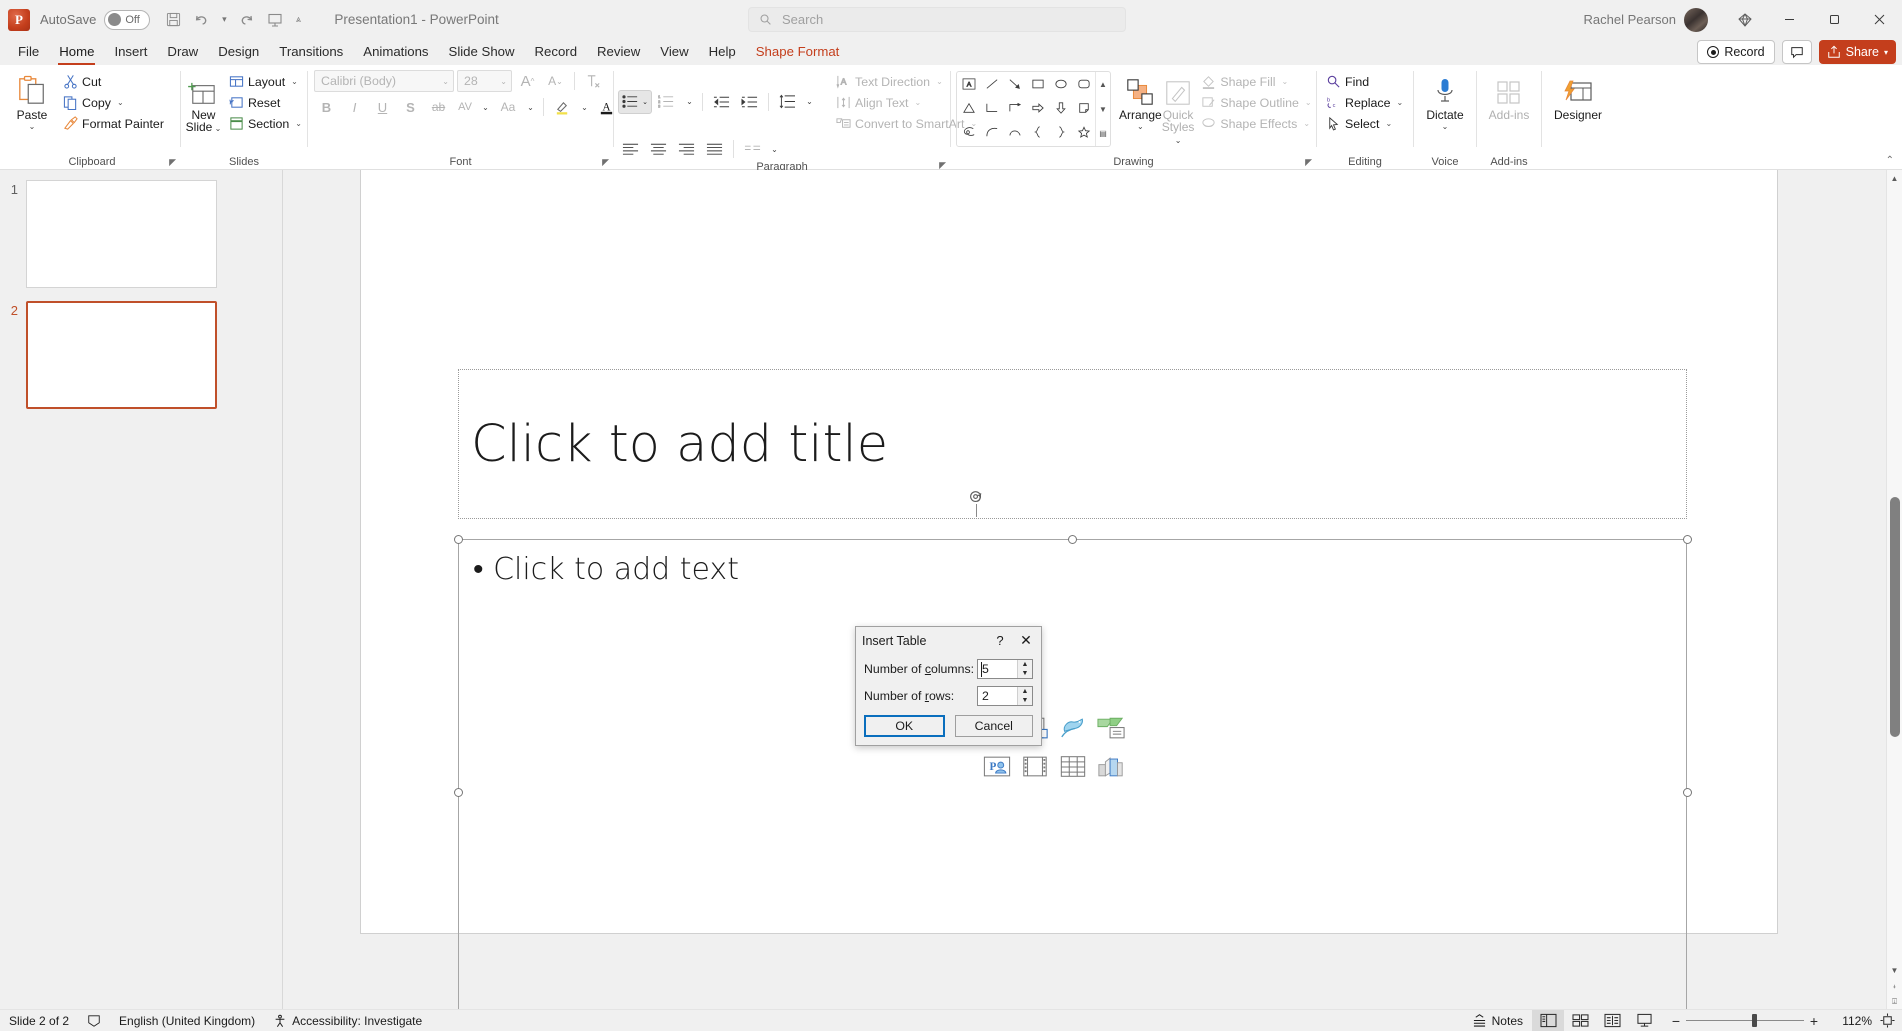 The height and width of the screenshot is (1031, 1902). I want to click on decrease-indent-icon, so click(721, 102).